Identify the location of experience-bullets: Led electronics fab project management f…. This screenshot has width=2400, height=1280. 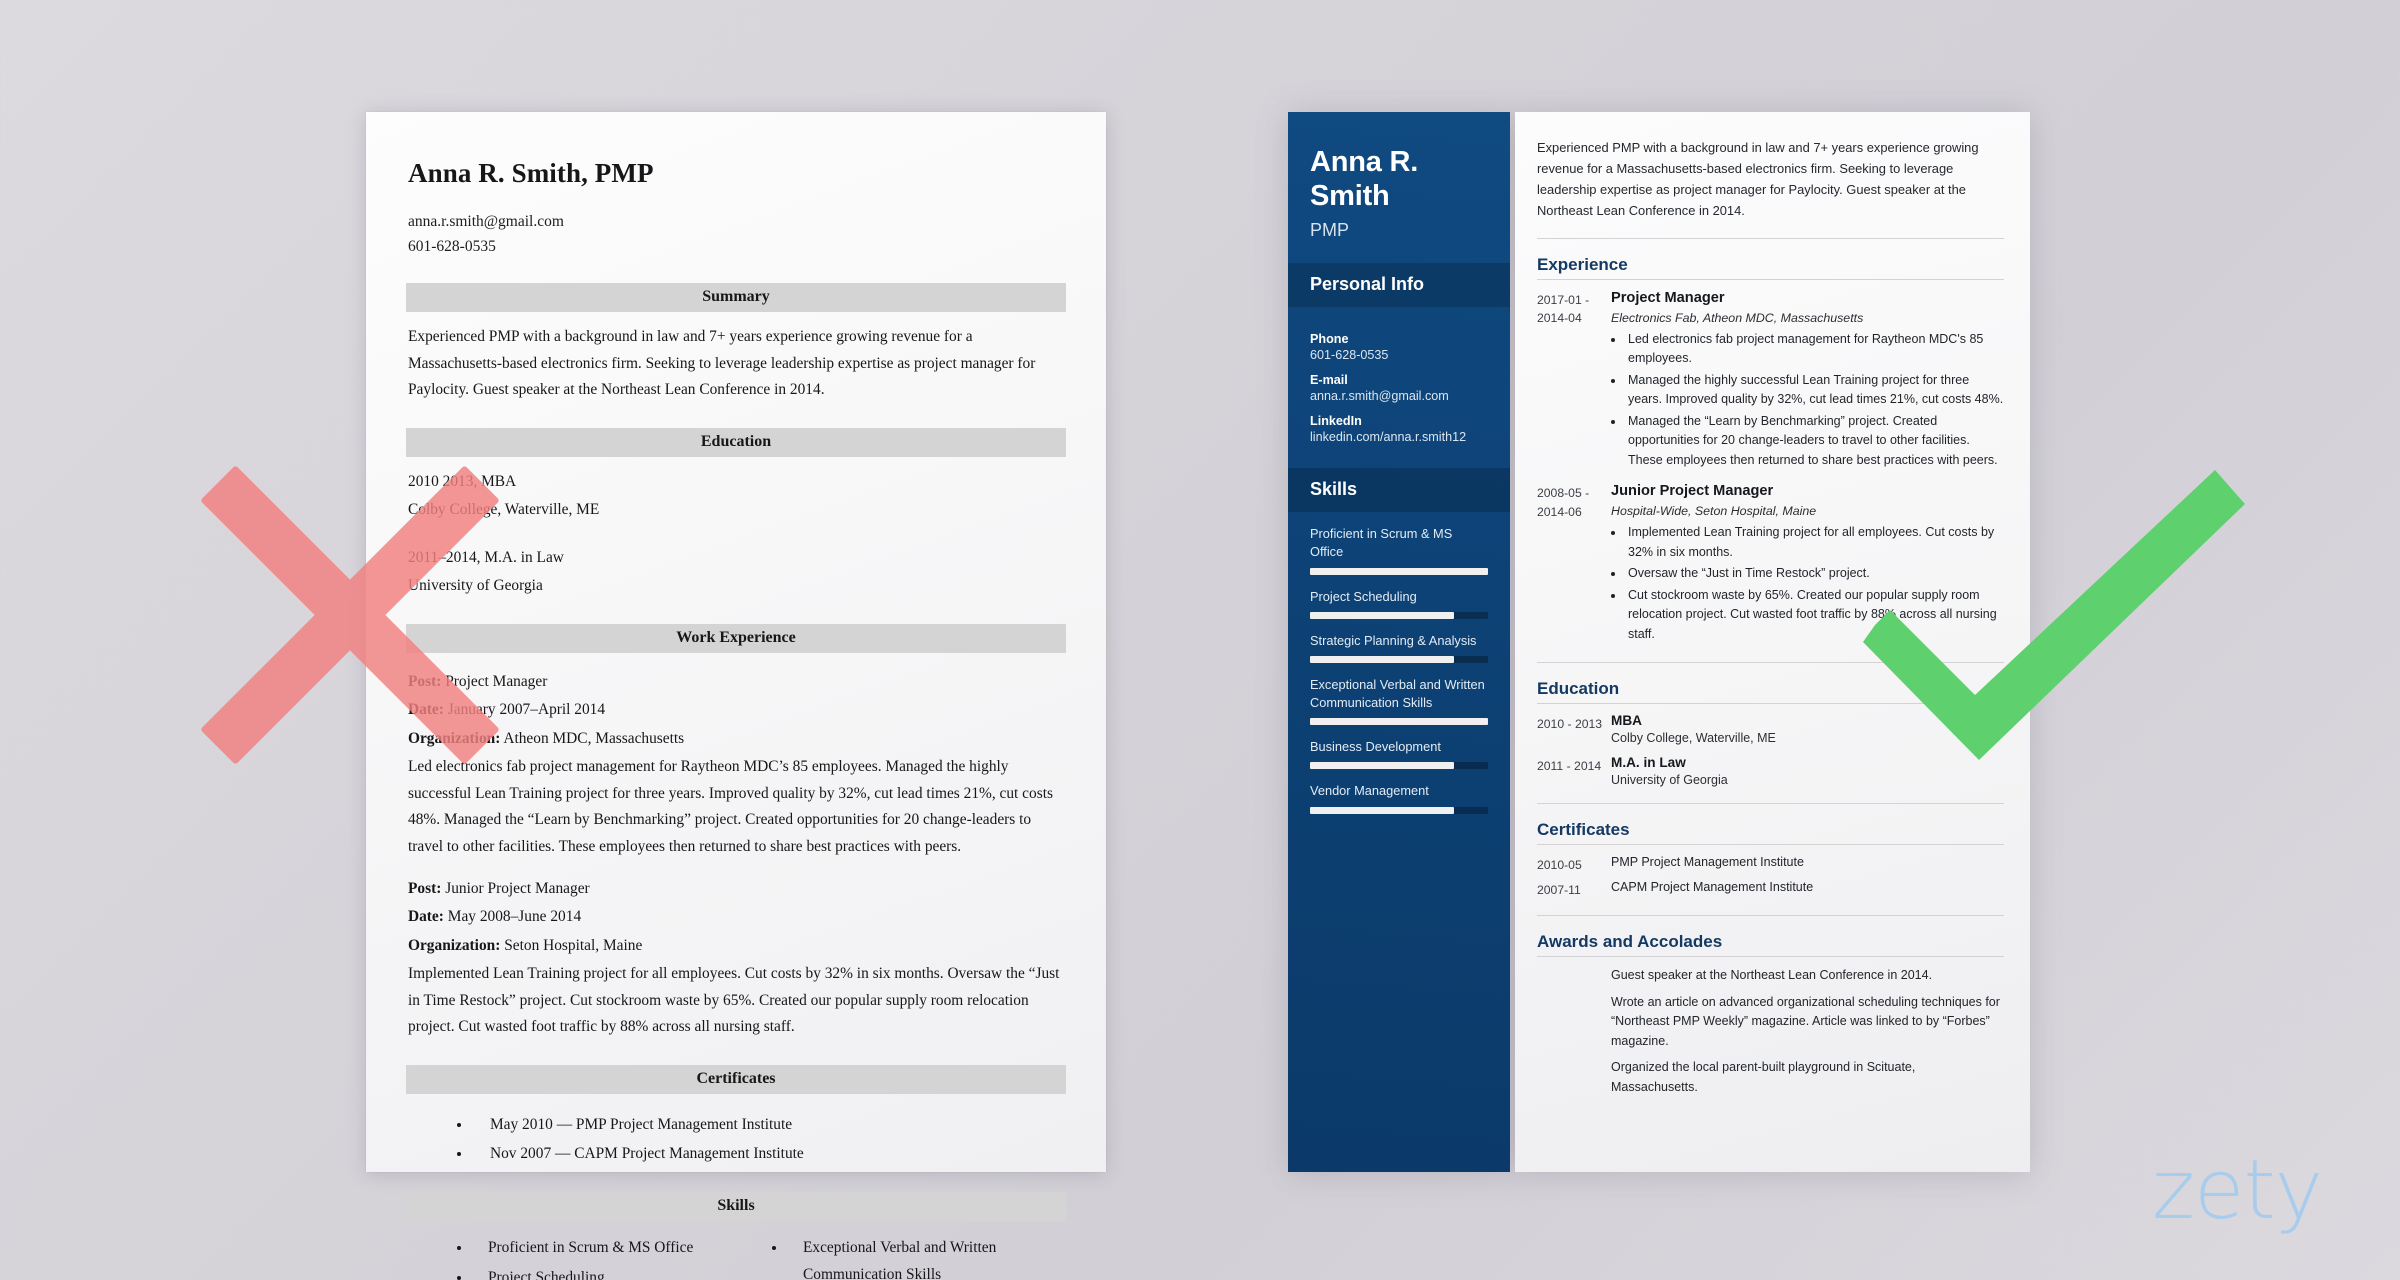
(1814, 400).